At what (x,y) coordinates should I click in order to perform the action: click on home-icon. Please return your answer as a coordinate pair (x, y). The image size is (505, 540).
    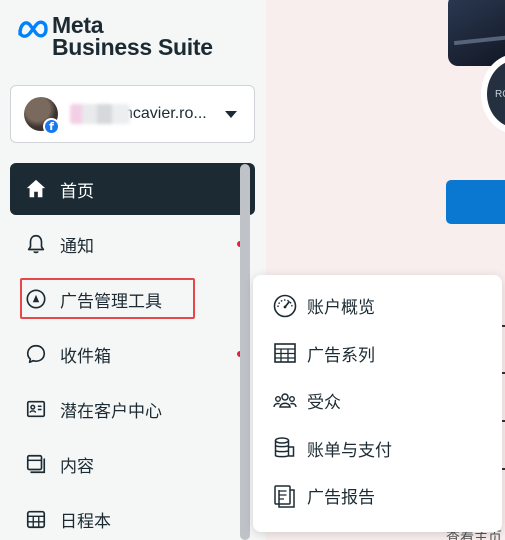
    Looking at the image, I should click on (36, 189).